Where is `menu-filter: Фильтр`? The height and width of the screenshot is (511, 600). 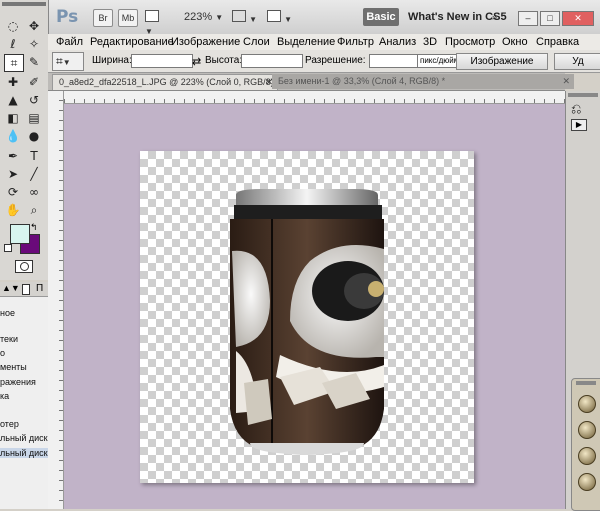 menu-filter: Фильтр is located at coordinates (355, 42).